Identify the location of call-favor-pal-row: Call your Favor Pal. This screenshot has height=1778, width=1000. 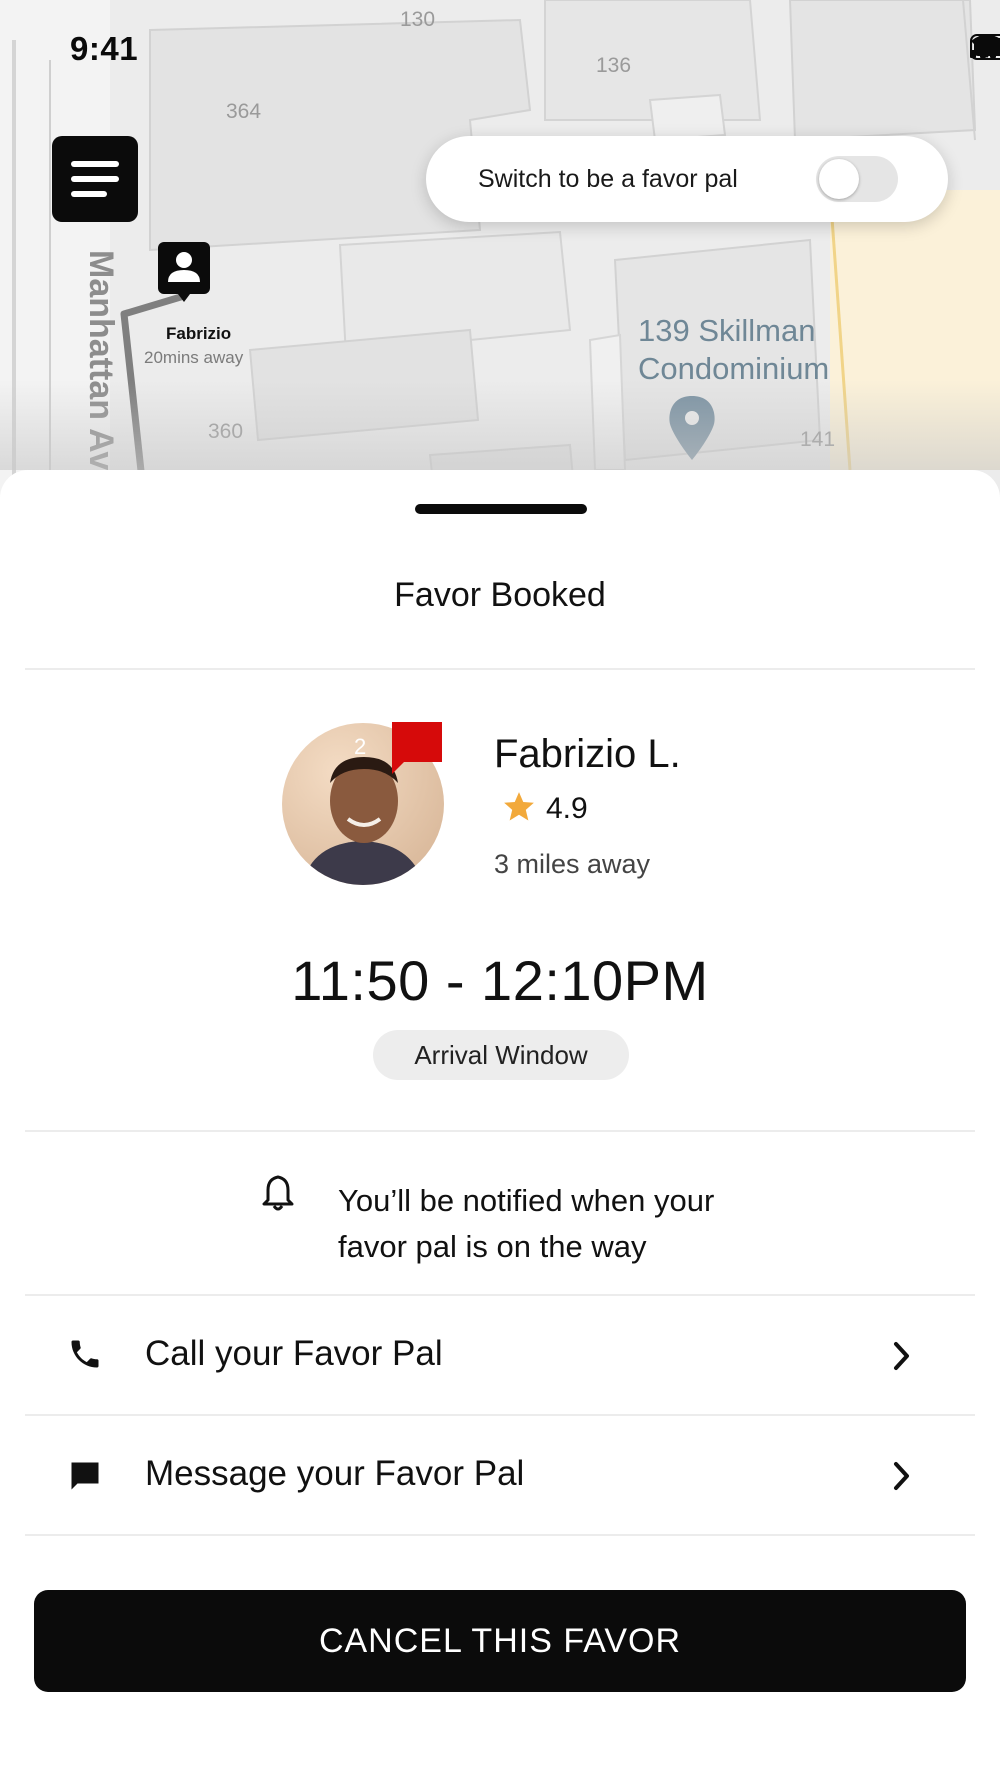
(500, 1355).